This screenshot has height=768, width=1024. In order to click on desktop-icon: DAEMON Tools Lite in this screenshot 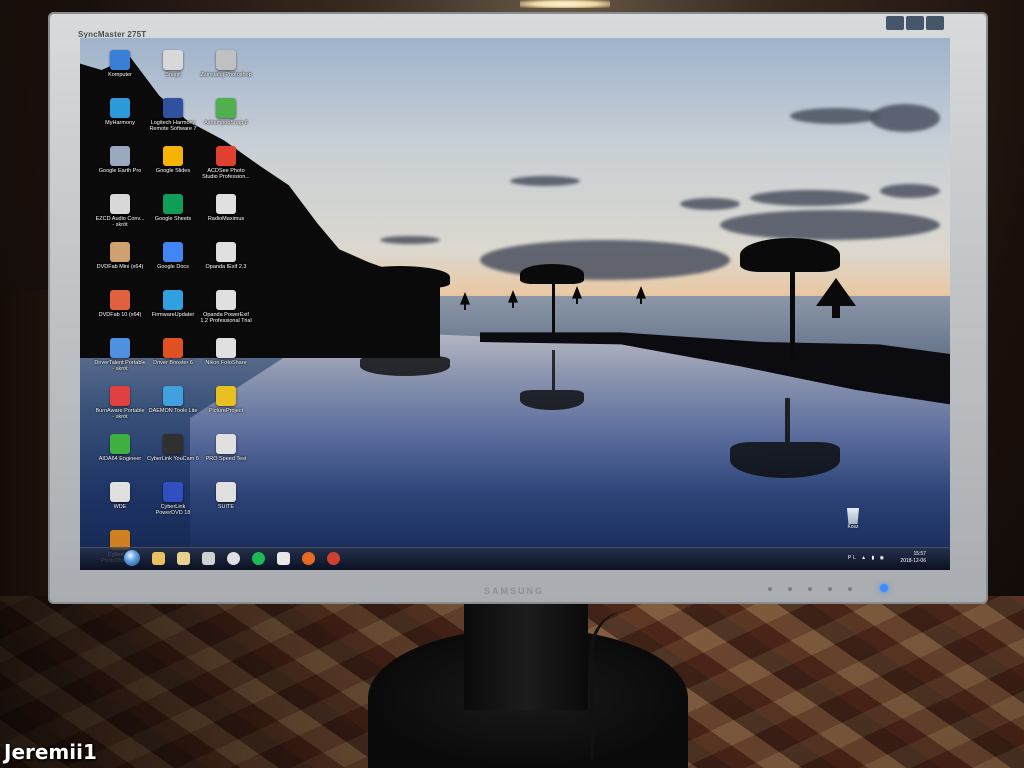, I will do `click(173, 400)`.